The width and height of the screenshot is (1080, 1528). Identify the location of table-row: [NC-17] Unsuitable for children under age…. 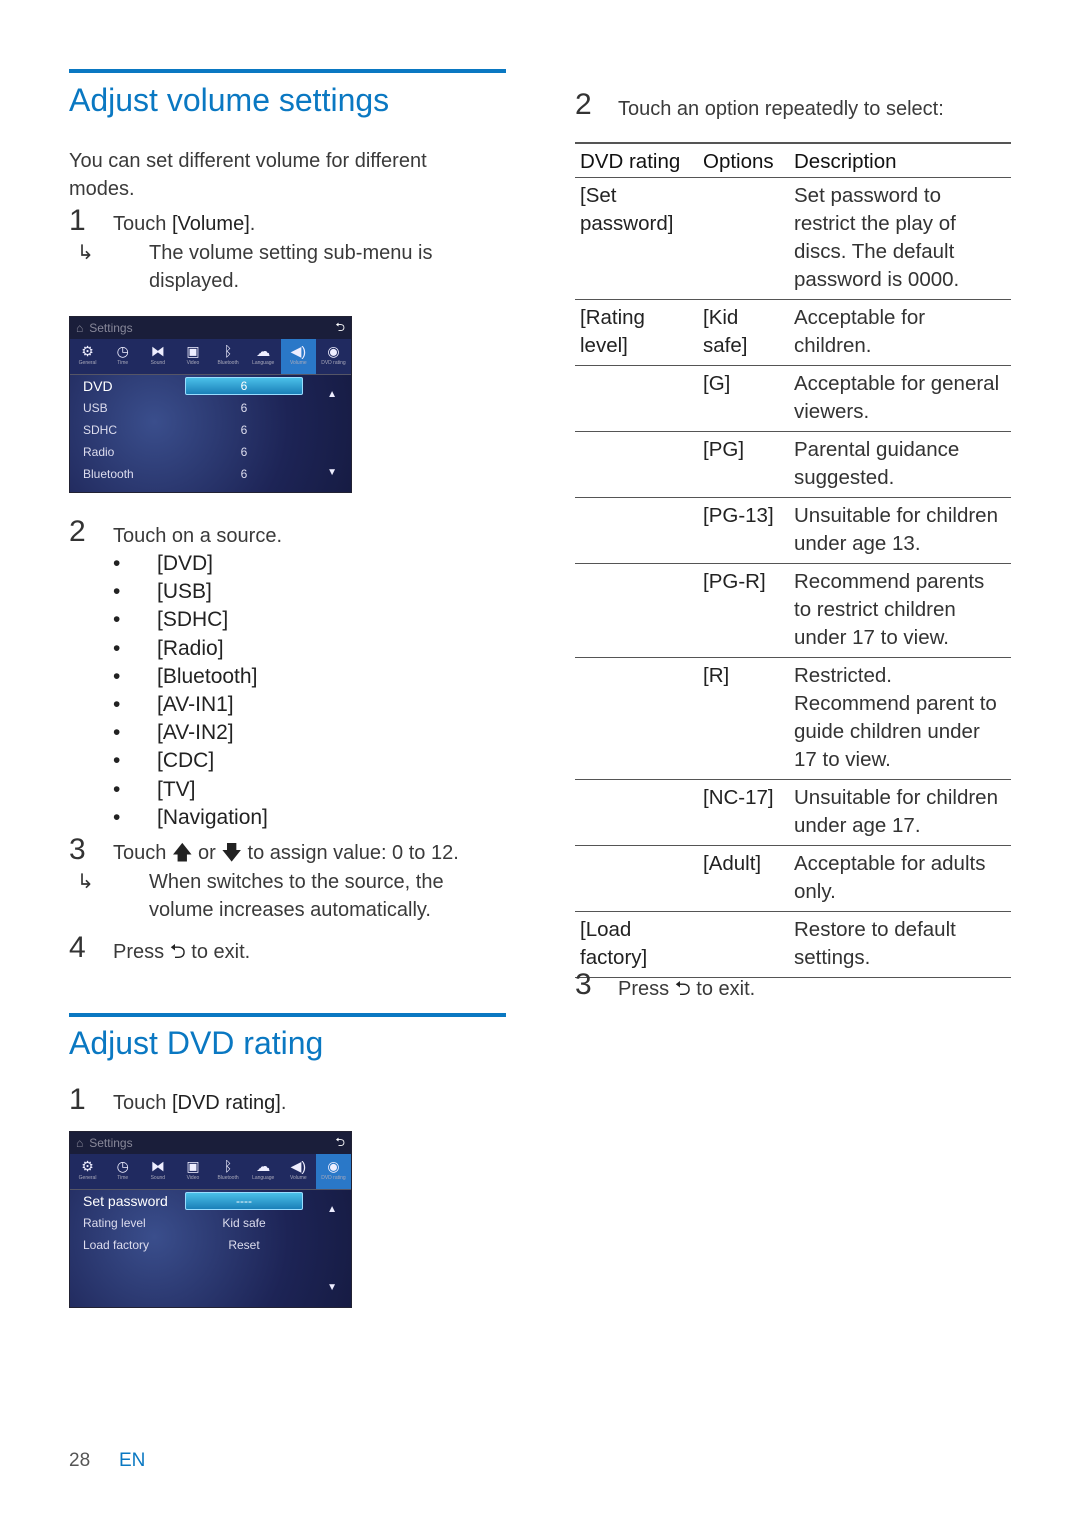
(793, 812).